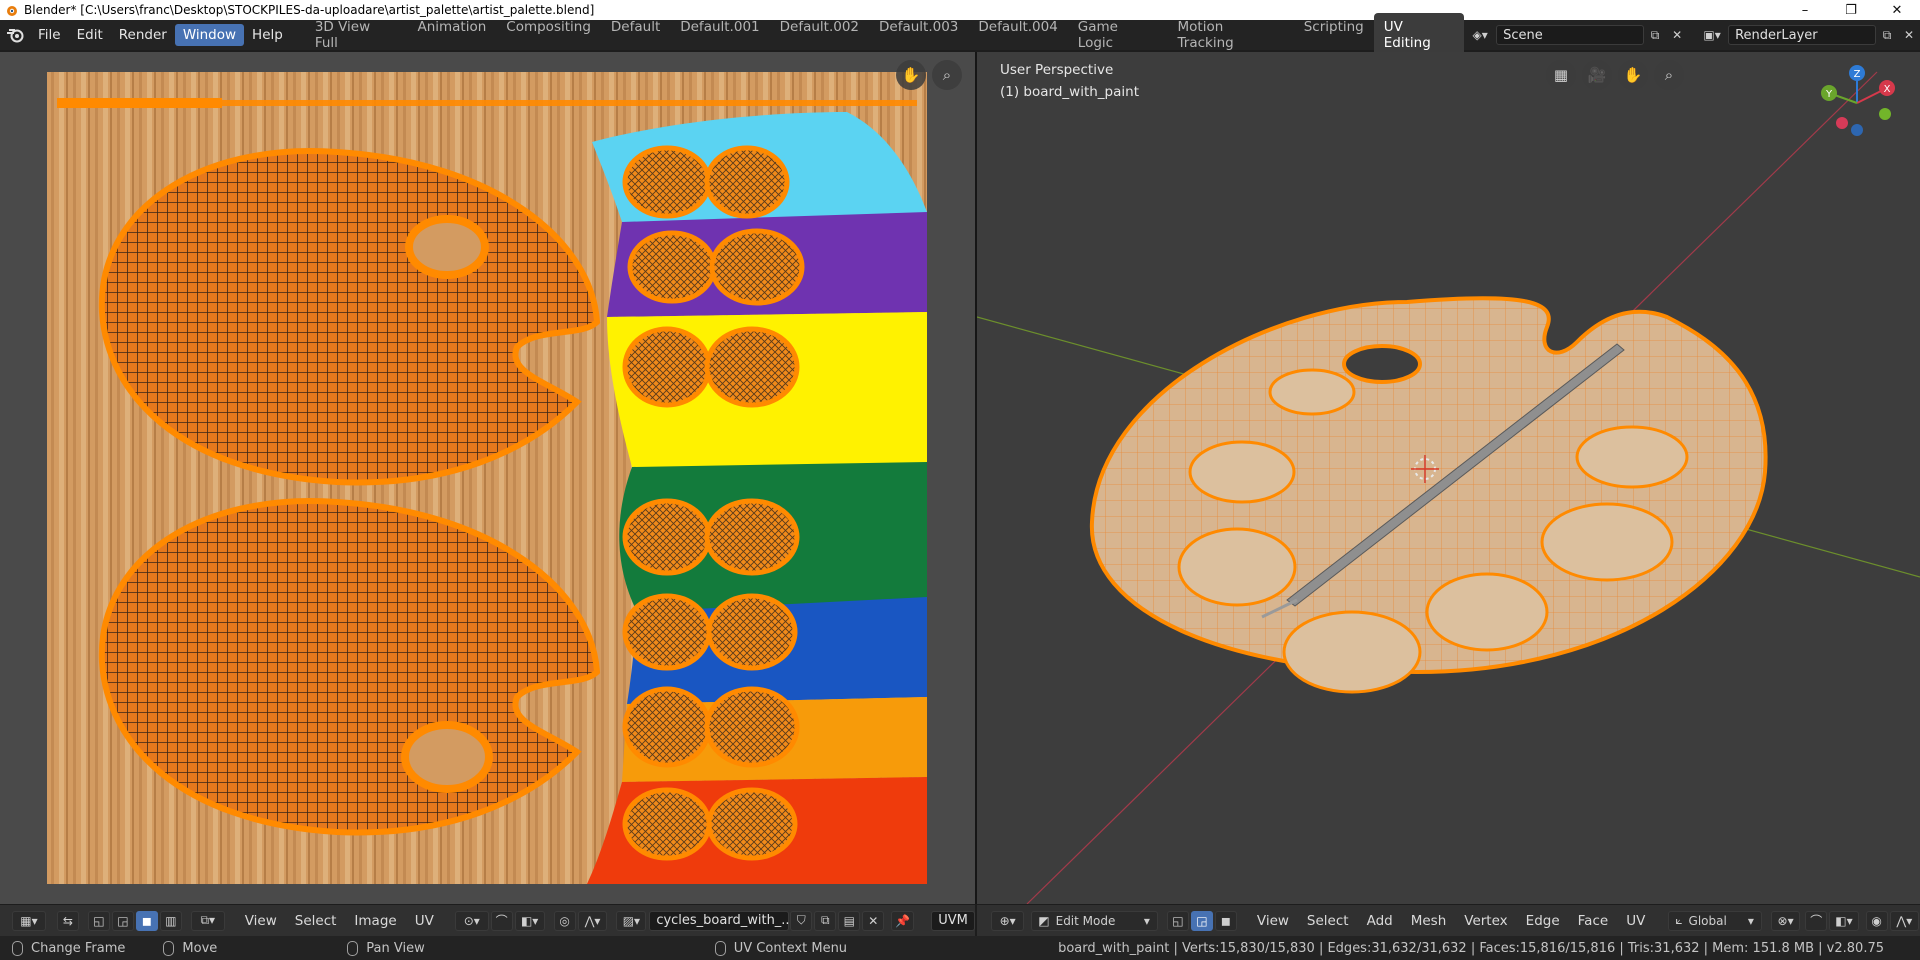  I want to click on scene-selector-icon: ◈▾, so click(1480, 35).